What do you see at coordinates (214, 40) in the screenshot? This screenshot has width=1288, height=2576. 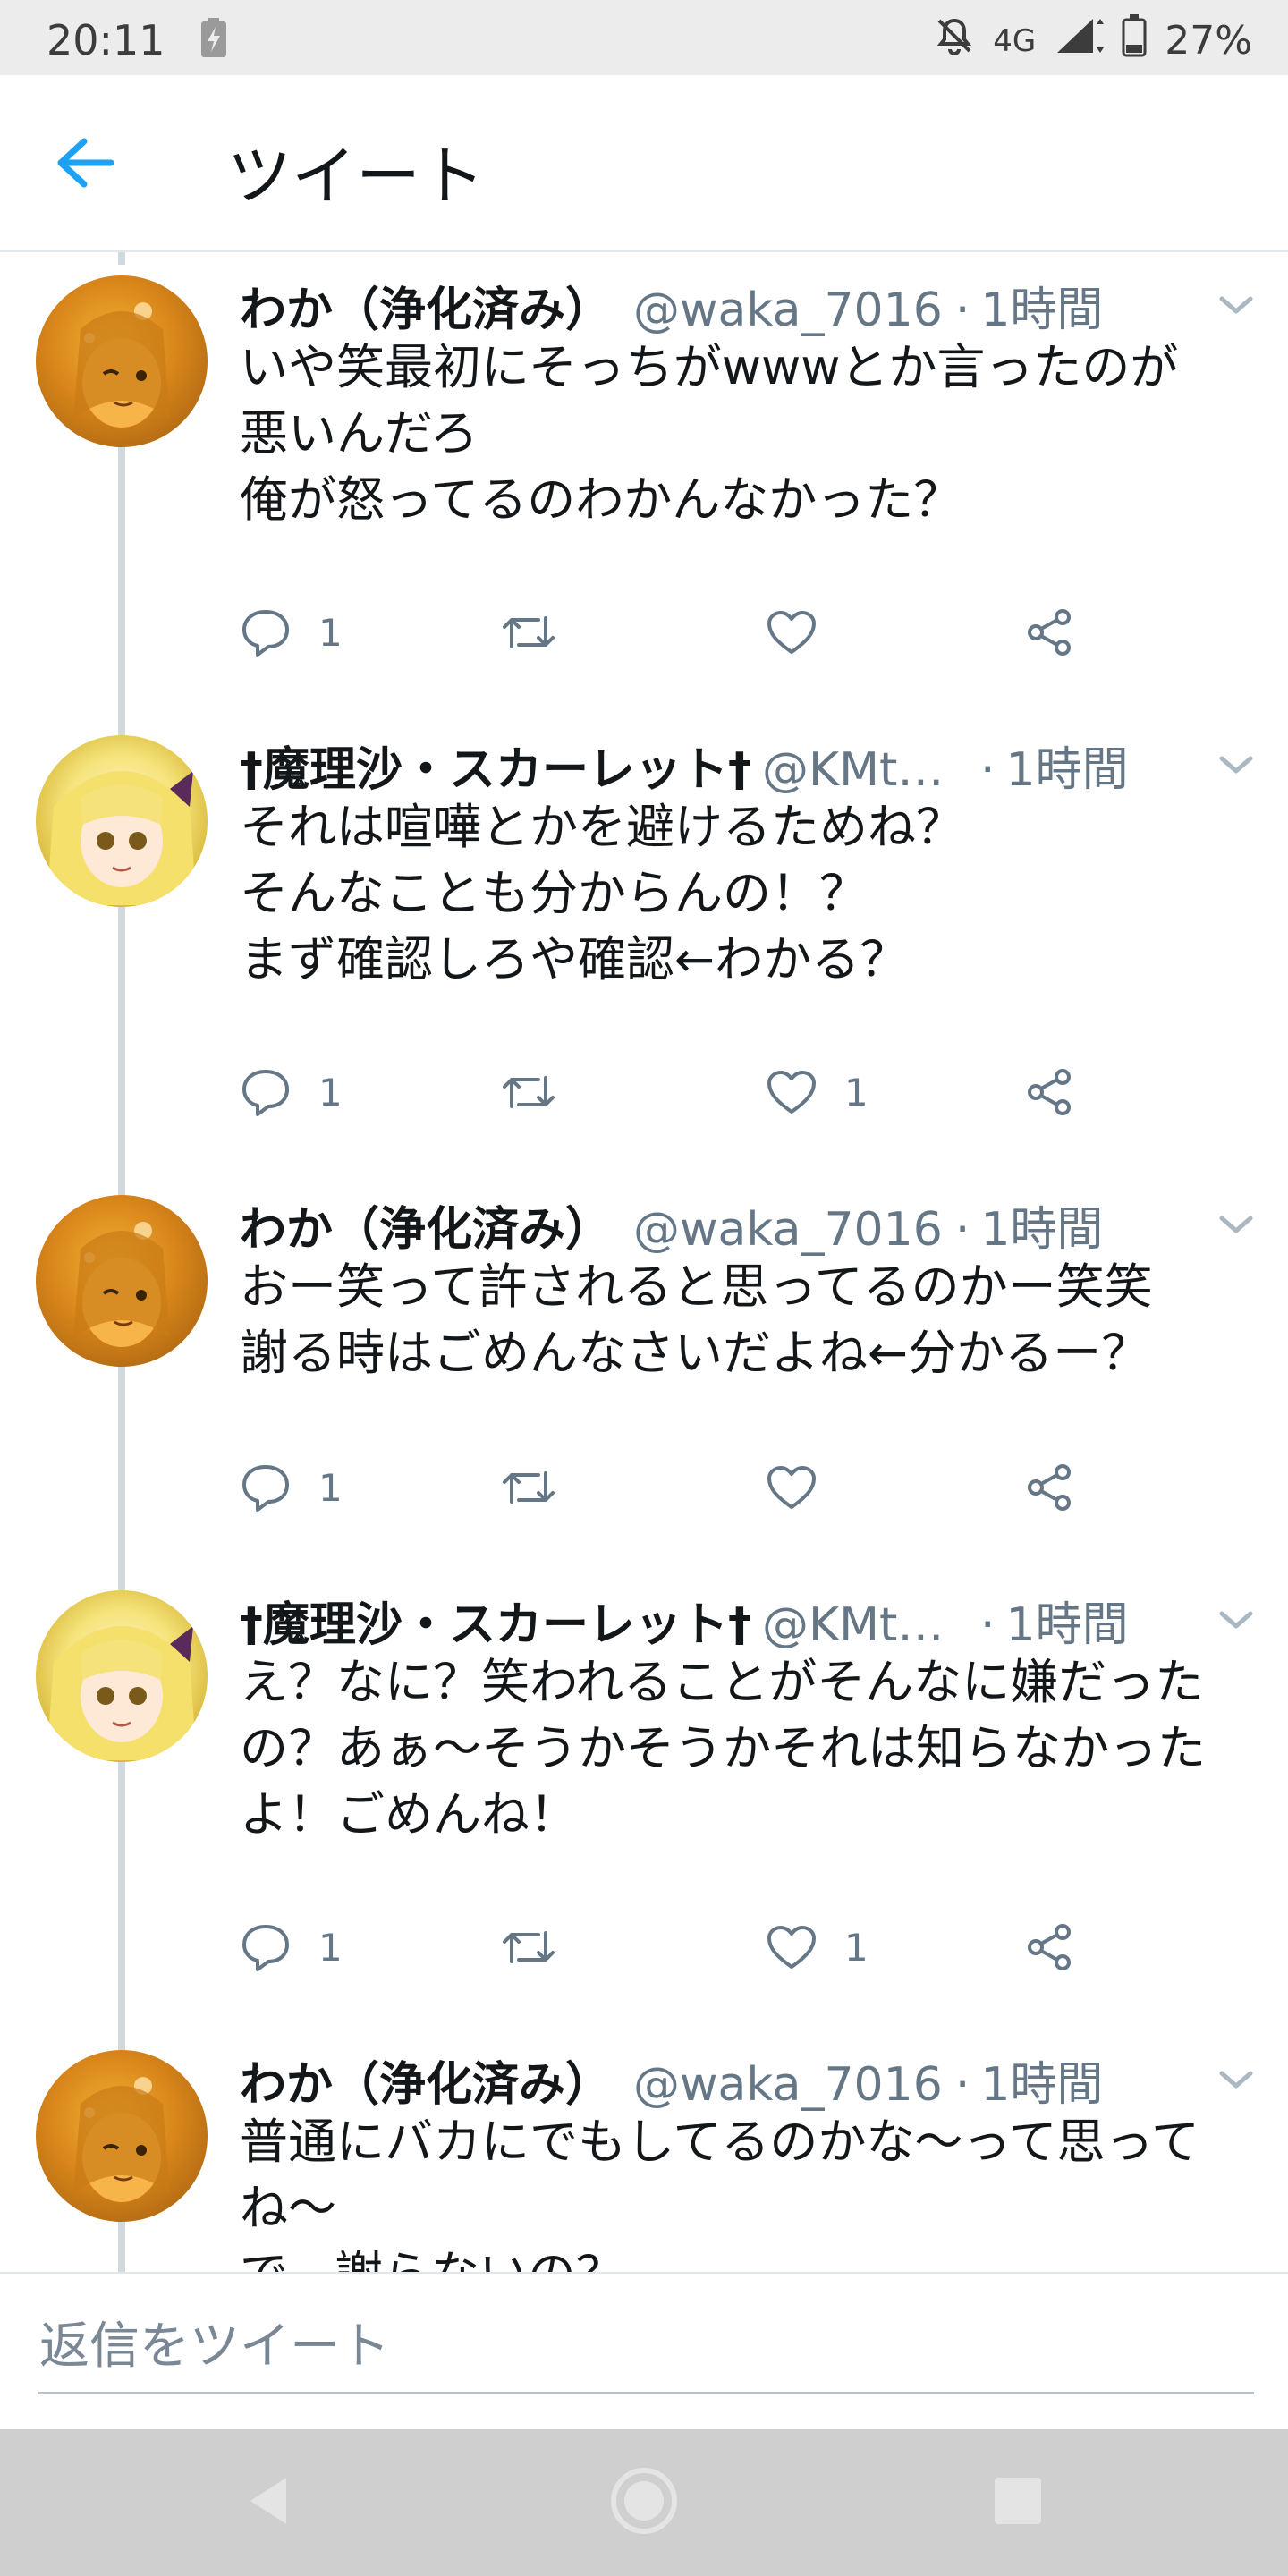 I see `battery-saver-icon` at bounding box center [214, 40].